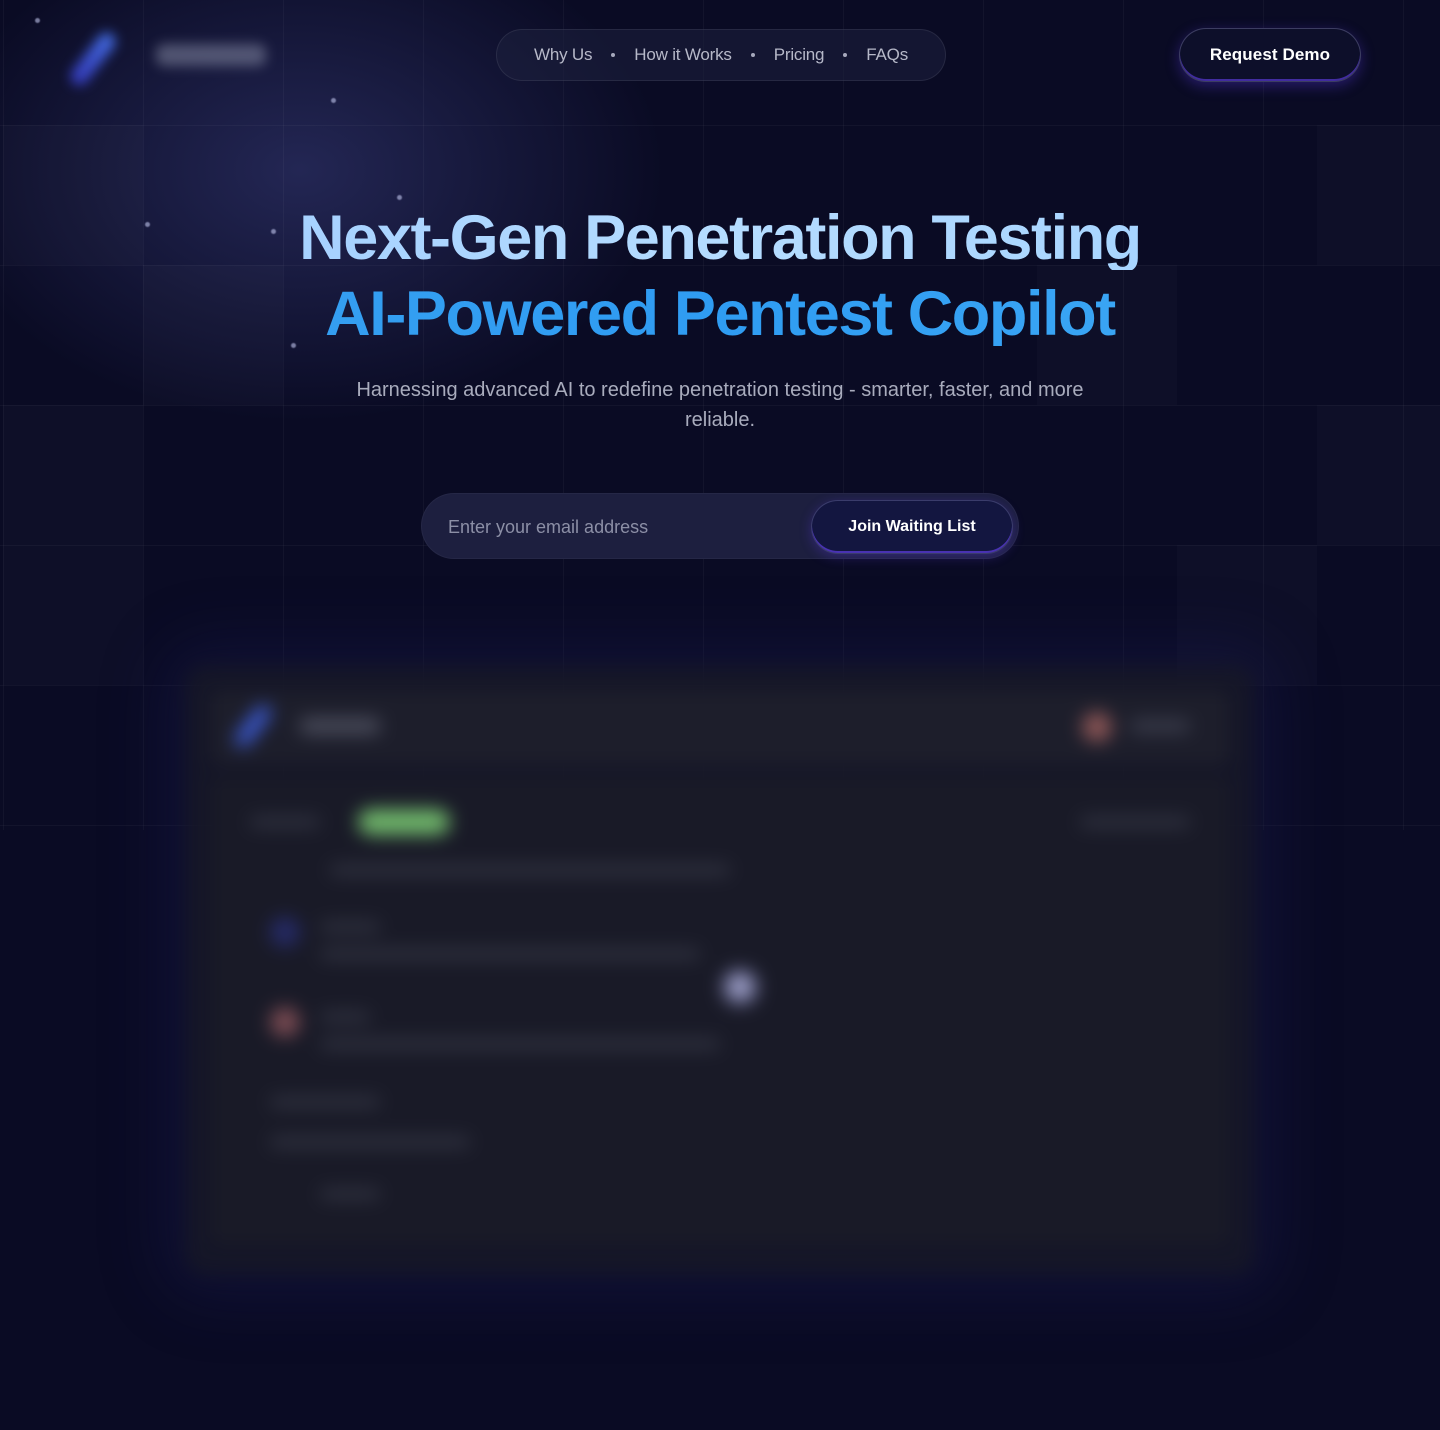  Describe the element at coordinates (404, 822) in the screenshot. I see `preview-status-tag` at that location.